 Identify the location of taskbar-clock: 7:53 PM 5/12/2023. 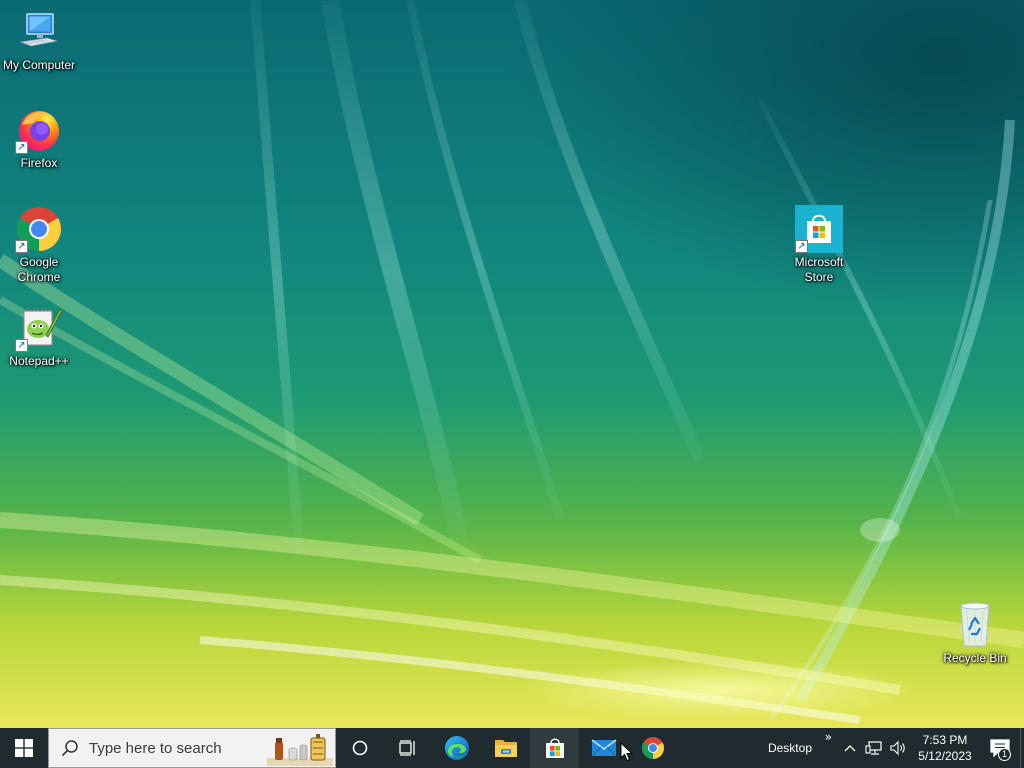
(945, 748).